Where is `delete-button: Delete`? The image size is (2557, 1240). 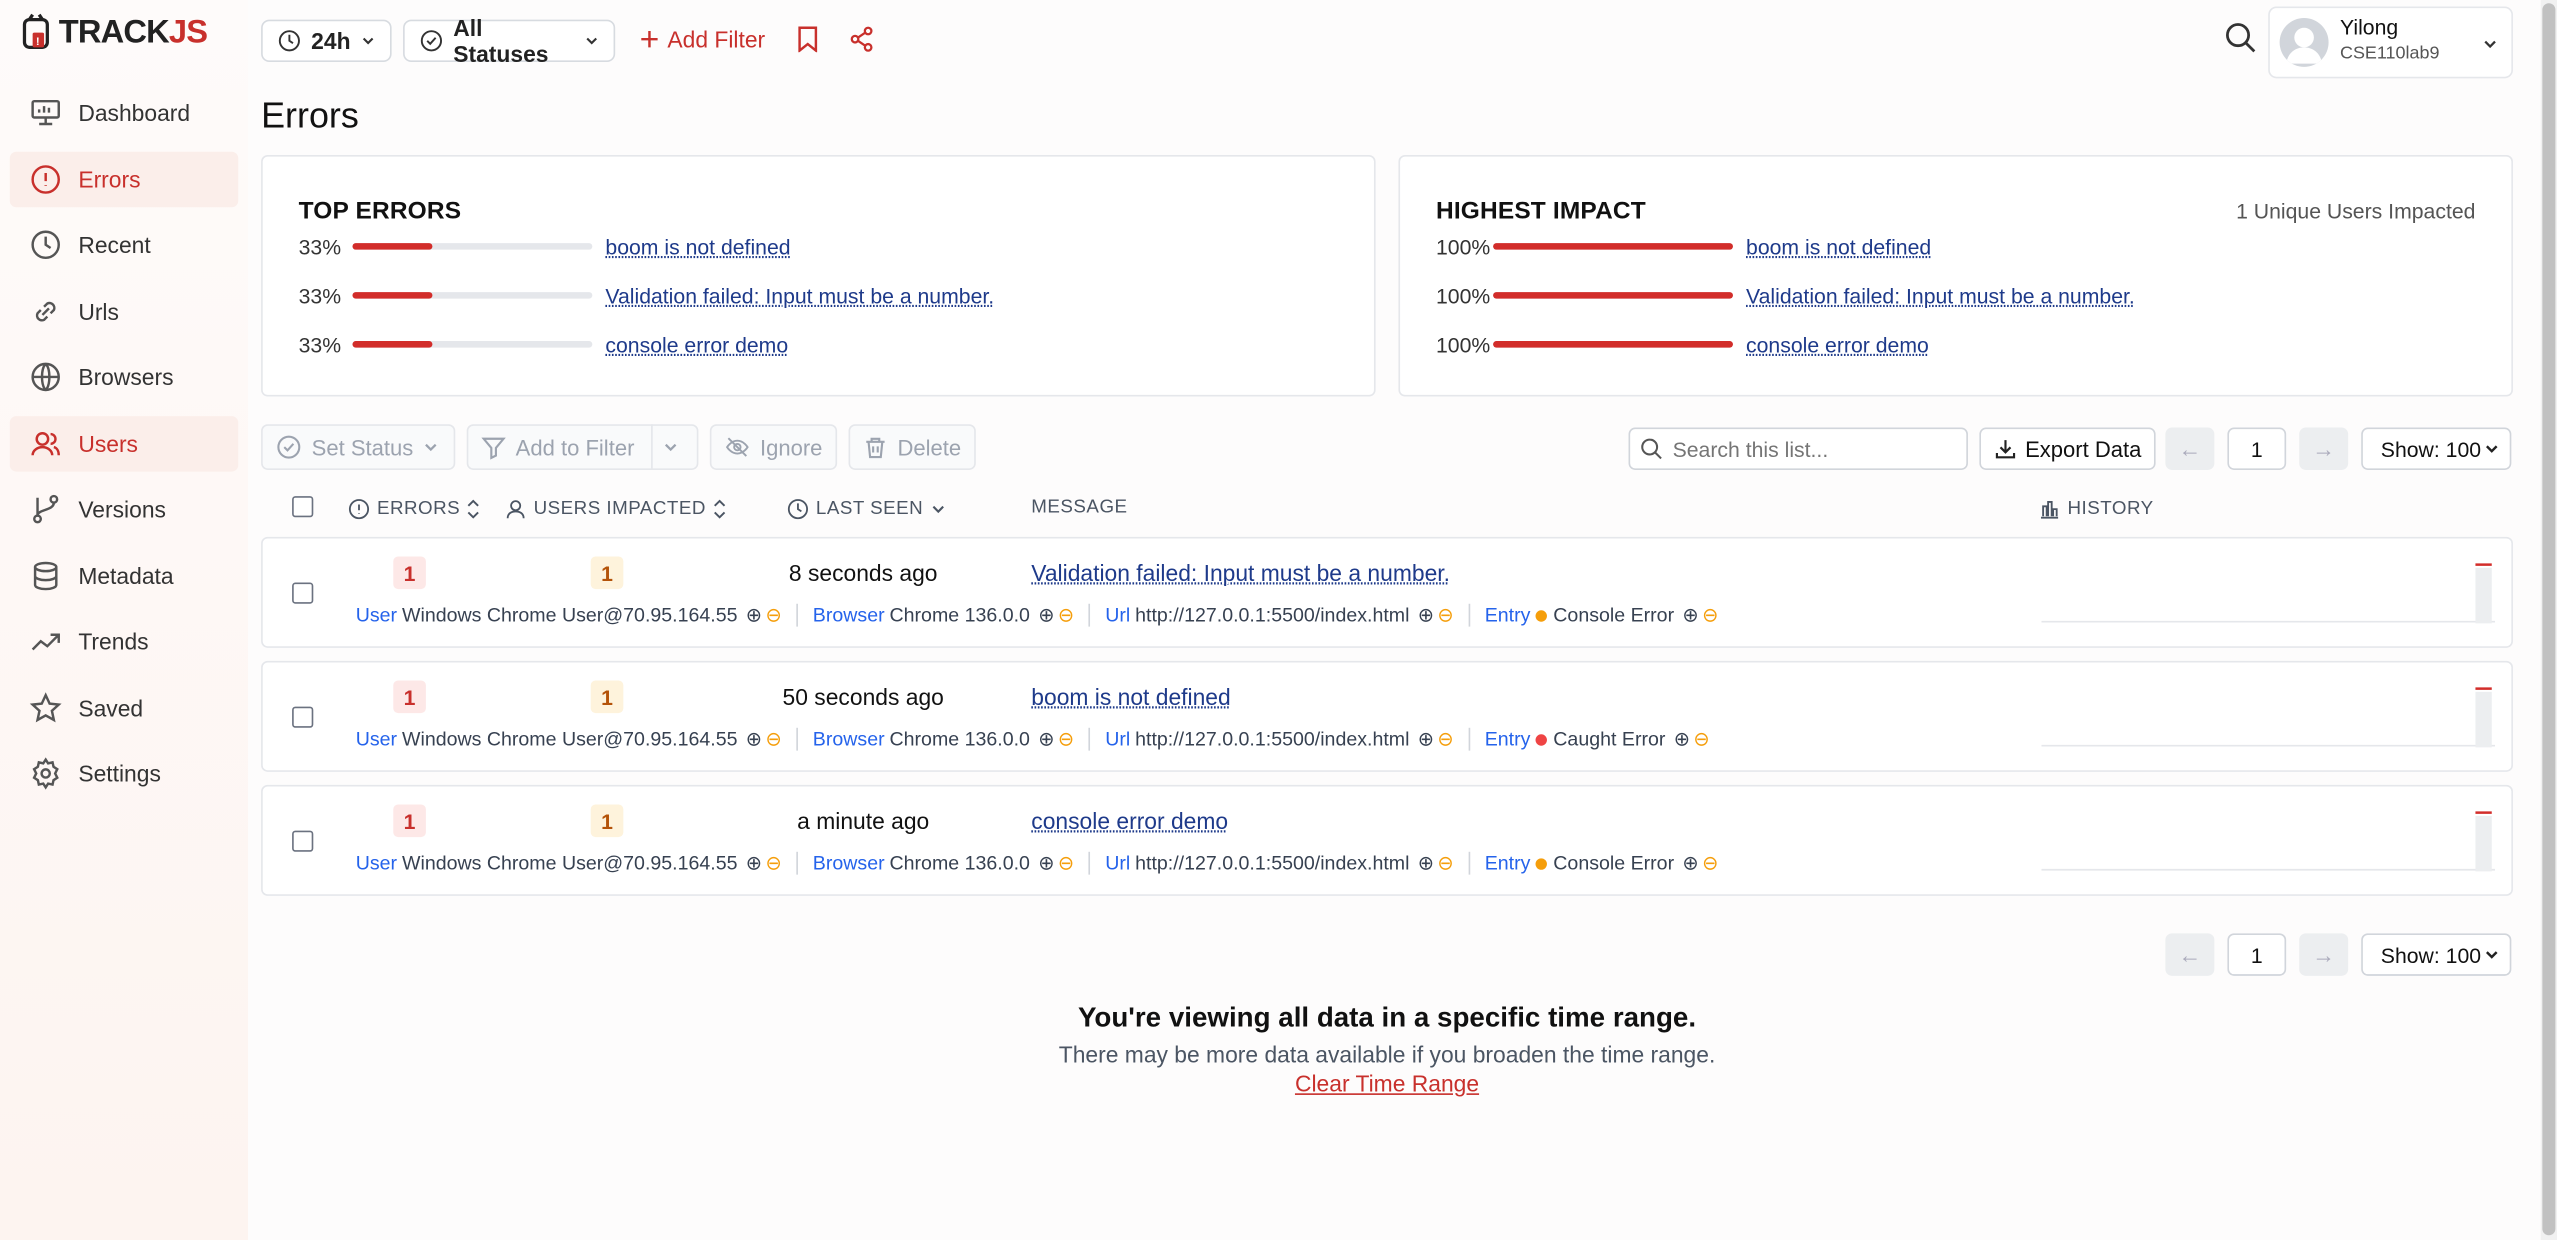 delete-button: Delete is located at coordinates (912, 447).